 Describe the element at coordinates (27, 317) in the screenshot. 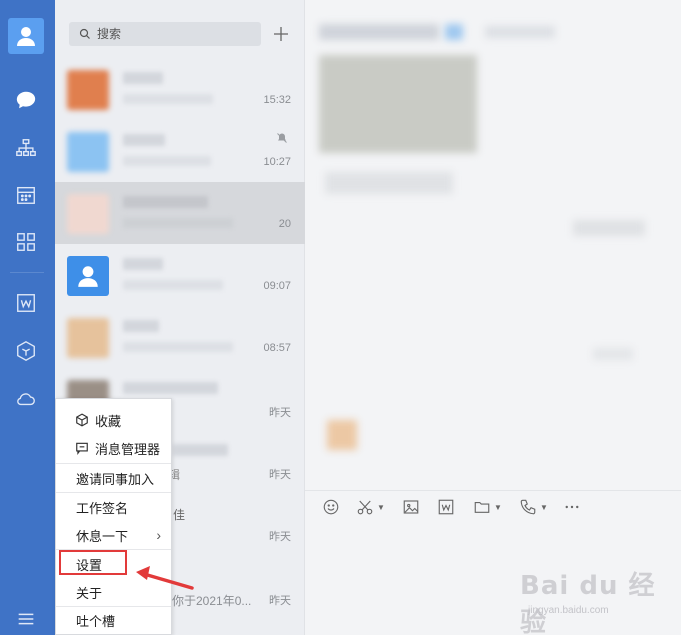

I see `left-nav` at that location.